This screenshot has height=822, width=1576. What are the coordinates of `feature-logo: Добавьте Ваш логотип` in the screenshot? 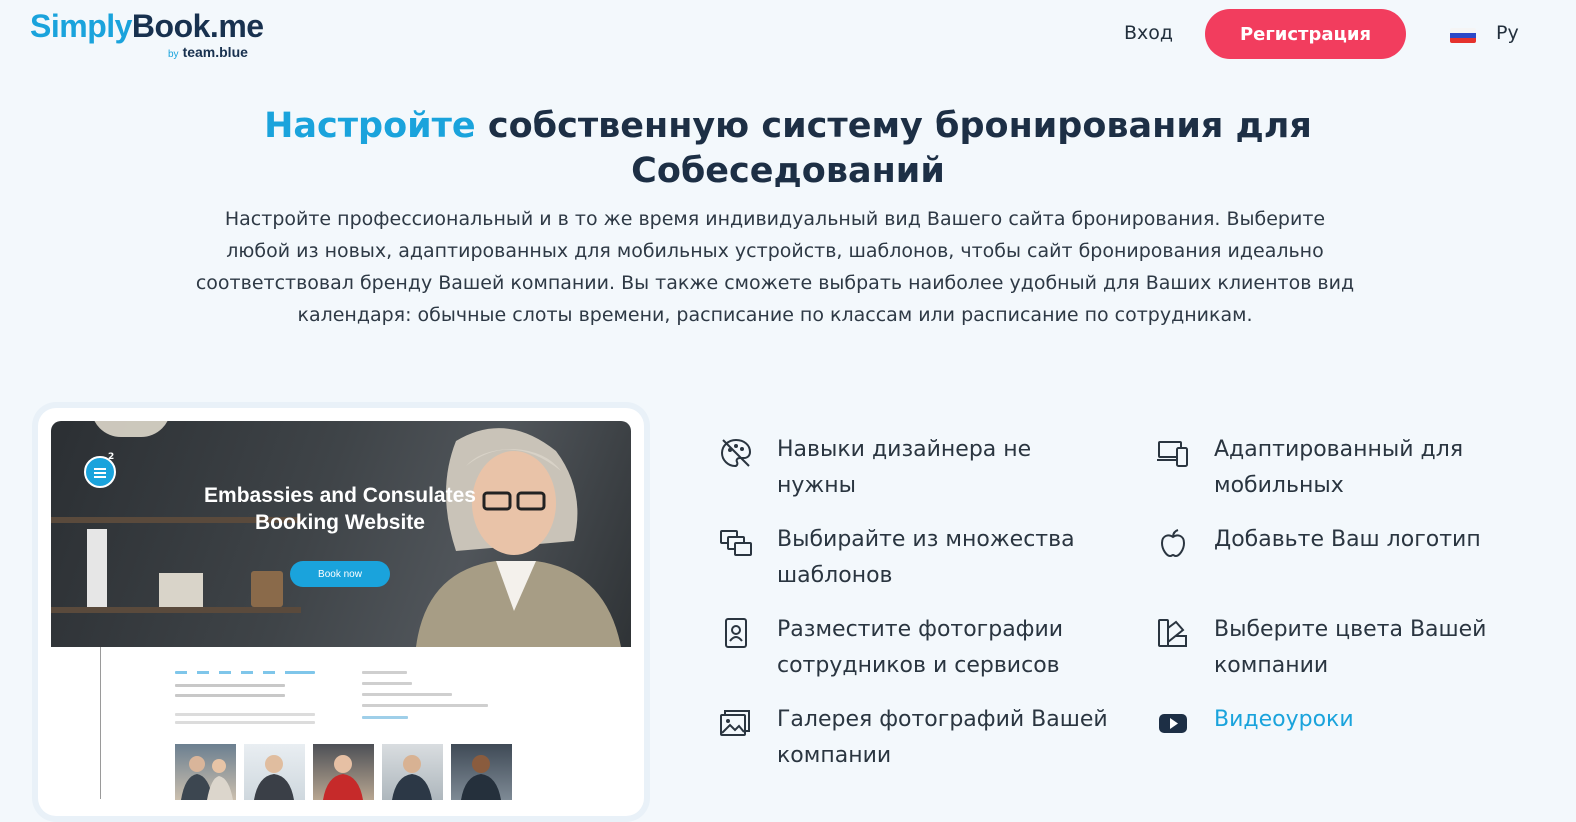 It's located at (1356, 542).